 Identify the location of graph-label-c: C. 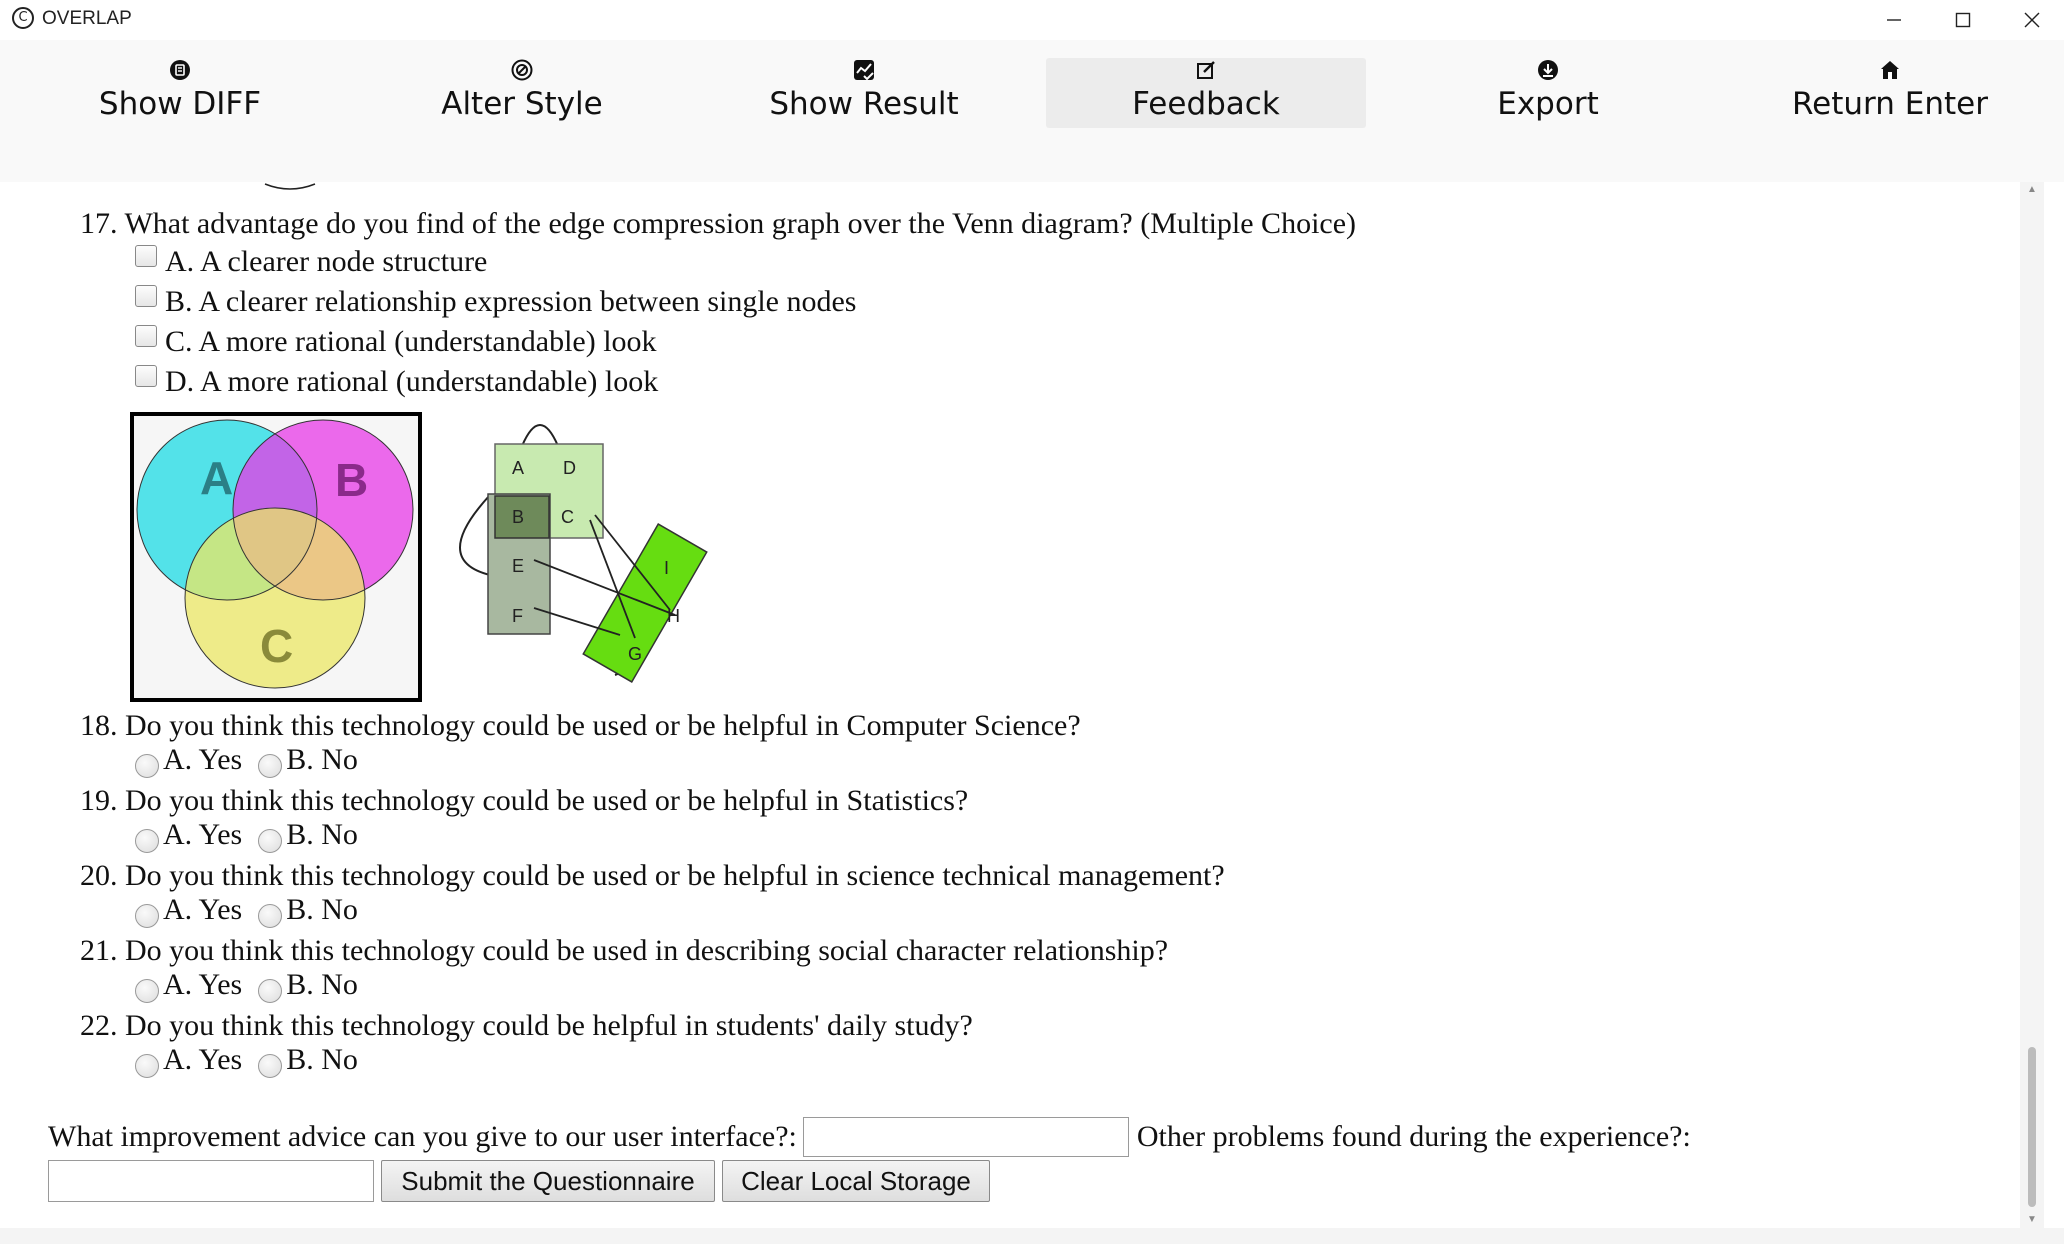
(567, 517).